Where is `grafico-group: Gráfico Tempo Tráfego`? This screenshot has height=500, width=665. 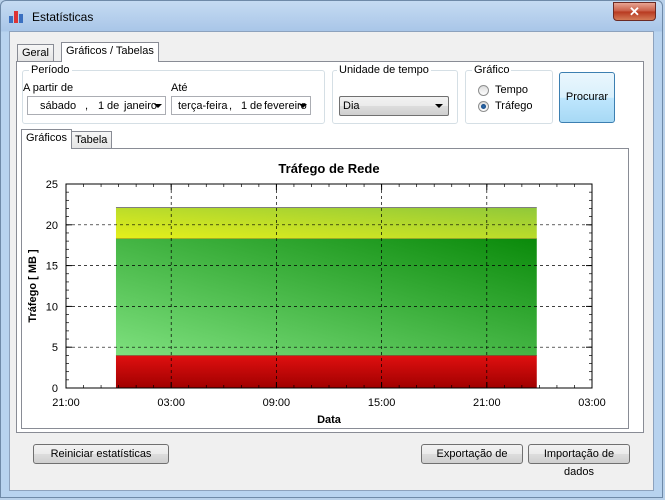 grafico-group: Gráfico Tempo Tráfego is located at coordinates (509, 94).